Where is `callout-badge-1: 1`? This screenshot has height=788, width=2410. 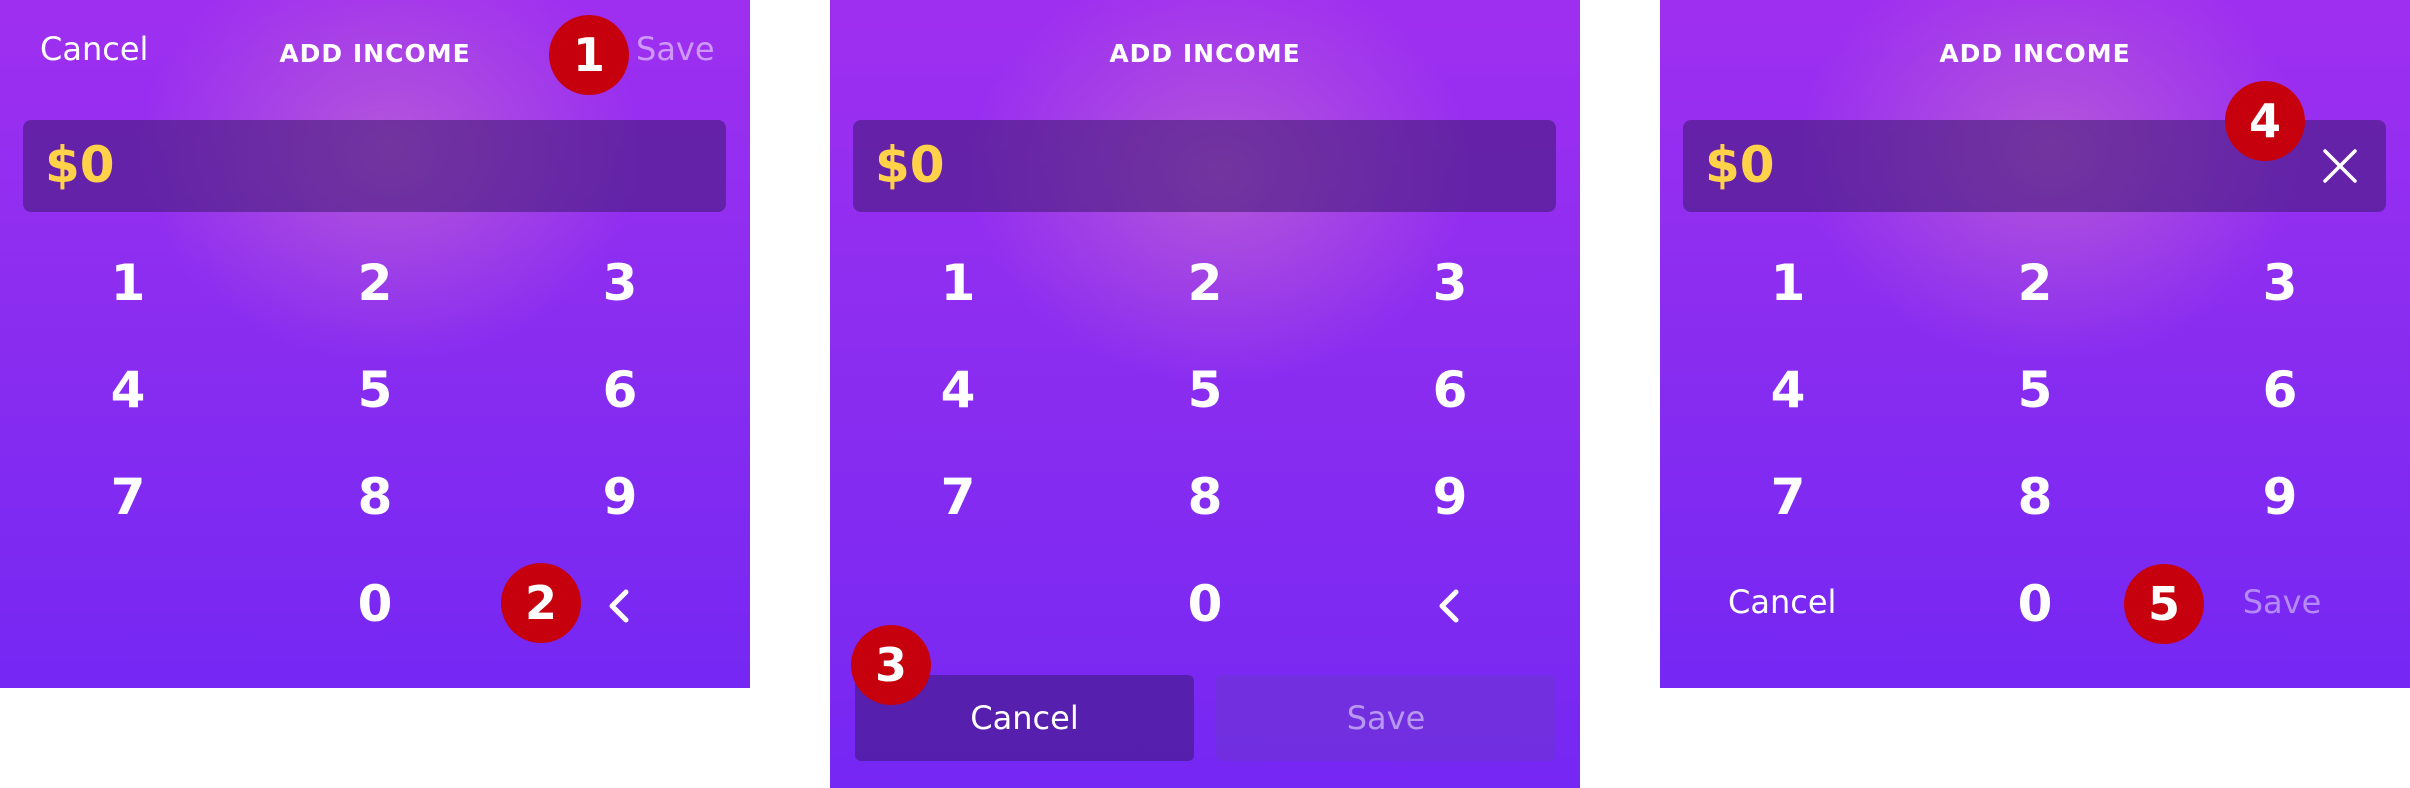
callout-badge-1: 1 is located at coordinates (589, 55).